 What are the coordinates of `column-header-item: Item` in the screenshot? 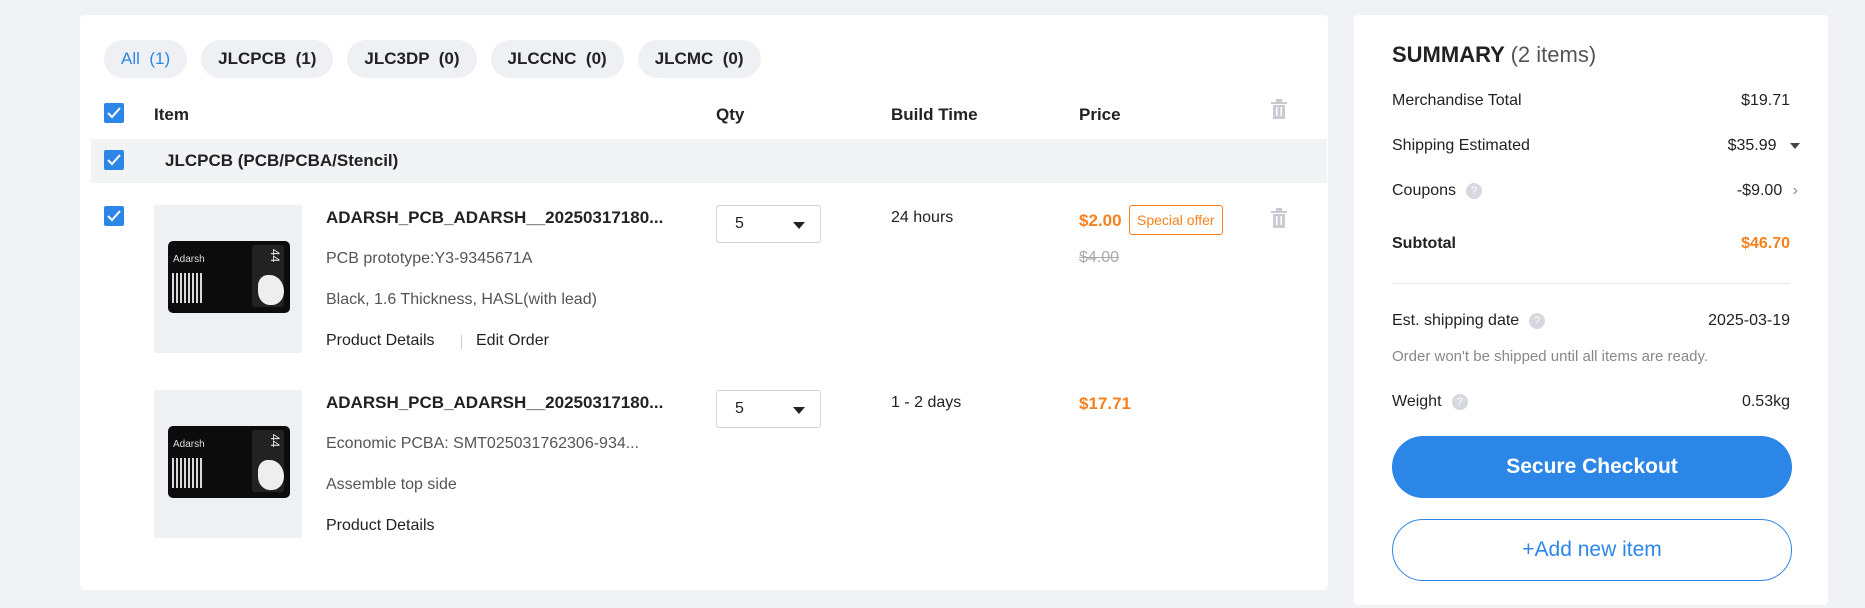 It's located at (171, 114).